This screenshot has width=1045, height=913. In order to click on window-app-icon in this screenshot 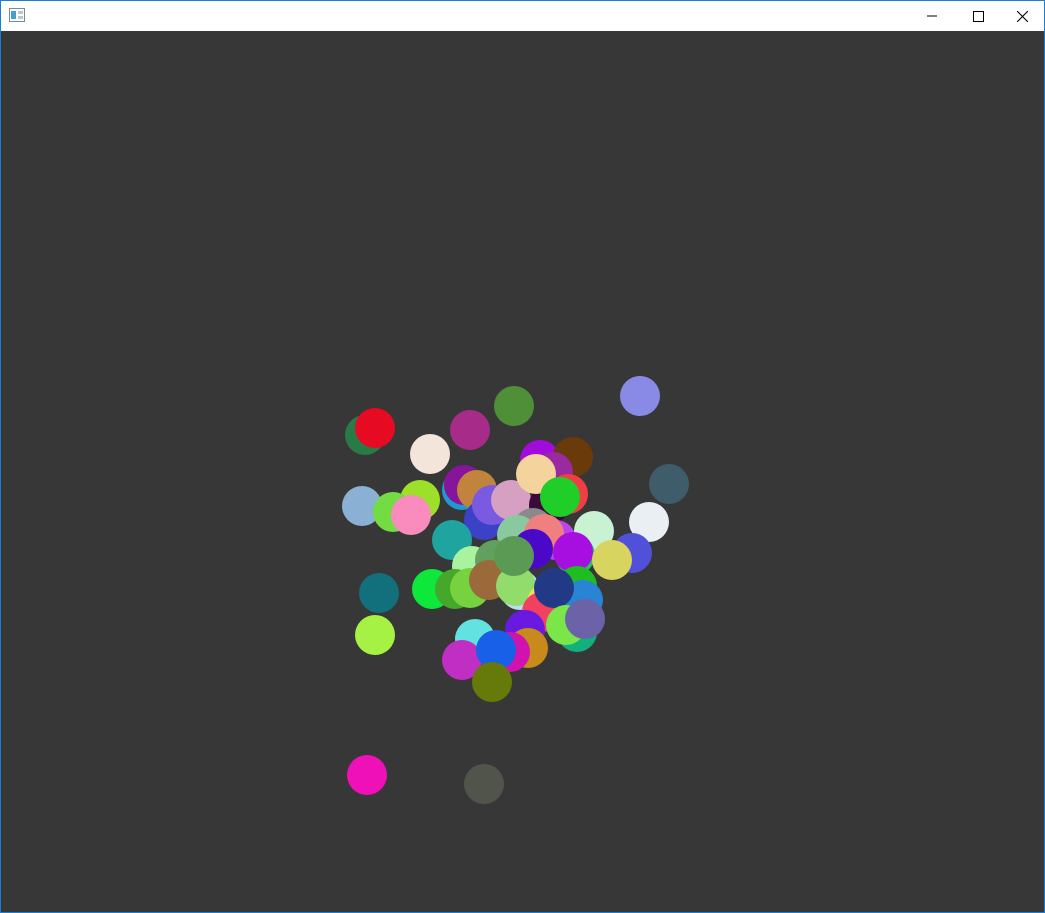, I will do `click(17, 15)`.